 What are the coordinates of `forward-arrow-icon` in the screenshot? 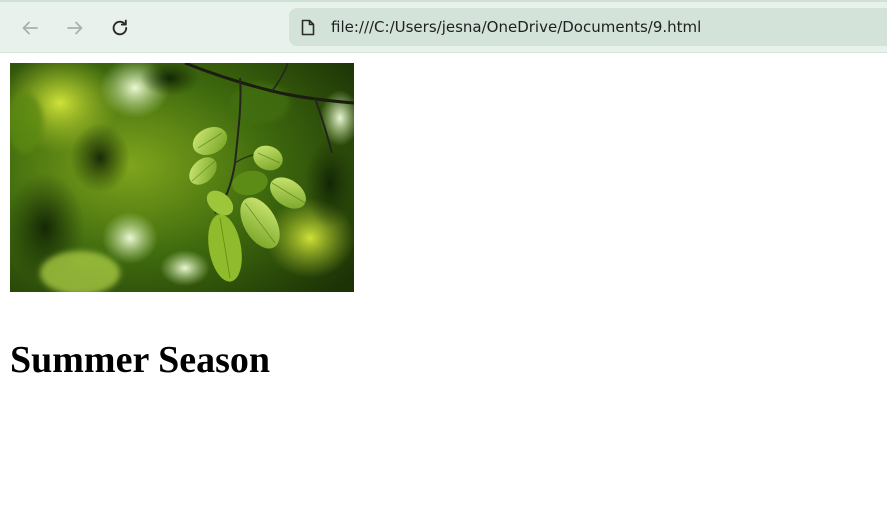 It's located at (75, 28).